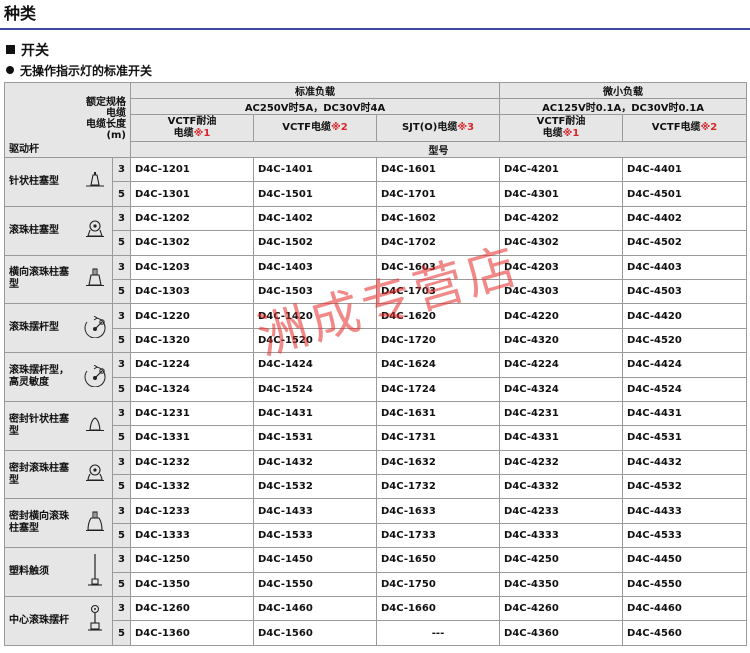 This screenshot has height=653, width=750. What do you see at coordinates (35, 51) in the screenshot?
I see `section-title-text: 开关` at bounding box center [35, 51].